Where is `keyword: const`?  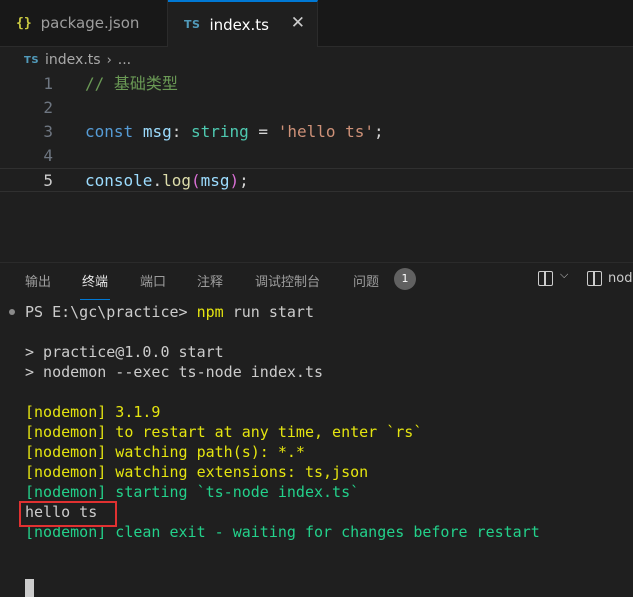 keyword: const is located at coordinates (109, 131).